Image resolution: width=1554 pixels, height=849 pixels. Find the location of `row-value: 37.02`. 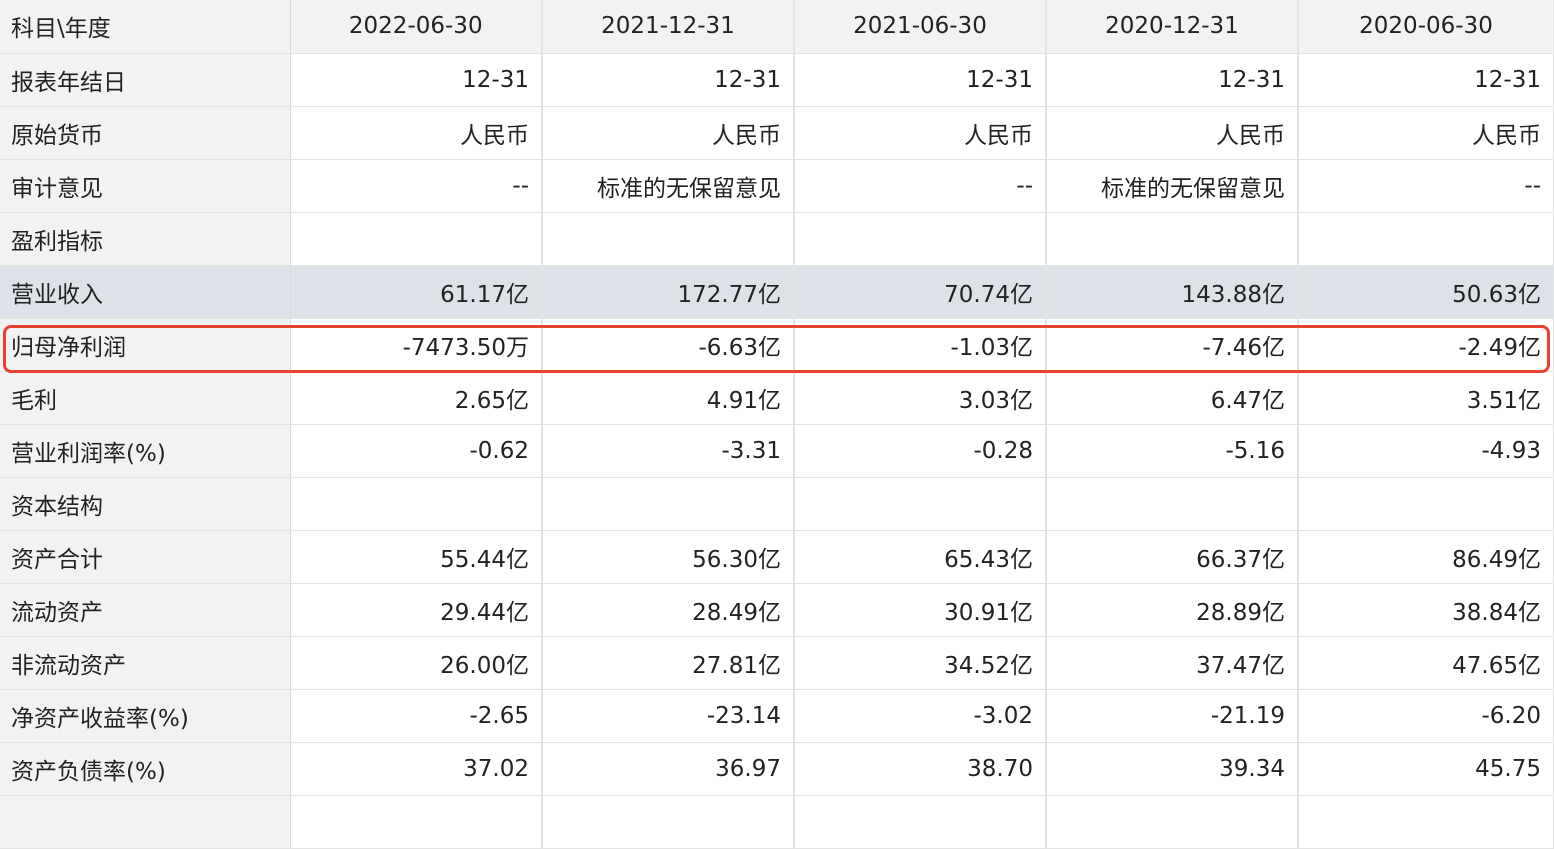

row-value: 37.02 is located at coordinates (416, 769).